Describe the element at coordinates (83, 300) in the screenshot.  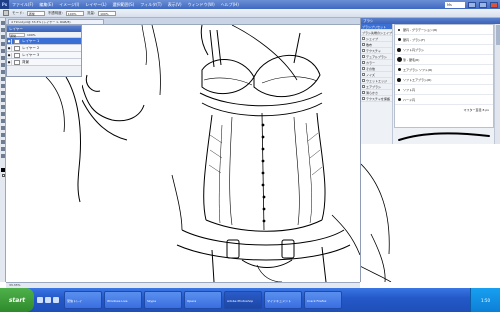
I see `taskbar-item: 受信トレイ` at that location.